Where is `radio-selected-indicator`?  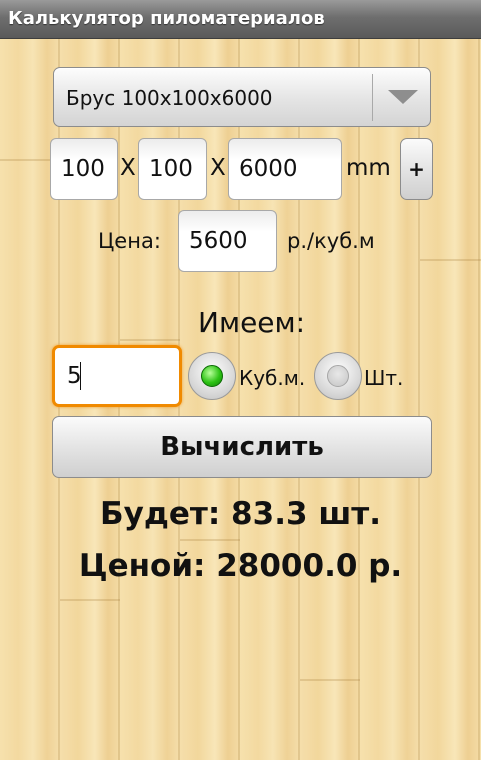
radio-selected-indicator is located at coordinates (212, 376).